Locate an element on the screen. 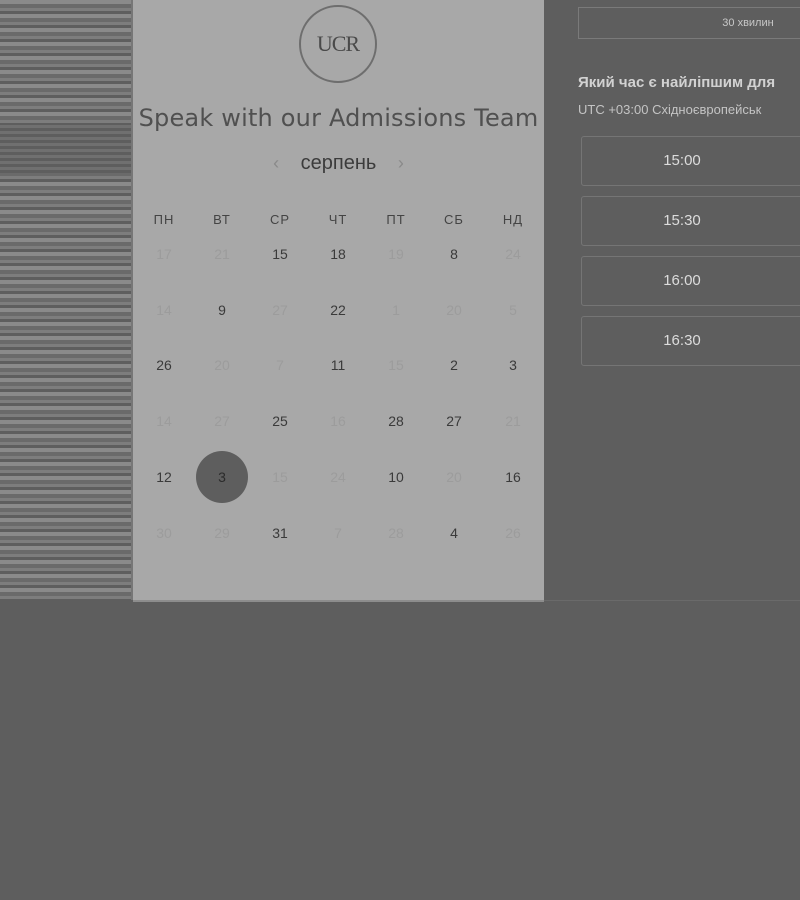  calendar-day: 9 is located at coordinates (222, 310).